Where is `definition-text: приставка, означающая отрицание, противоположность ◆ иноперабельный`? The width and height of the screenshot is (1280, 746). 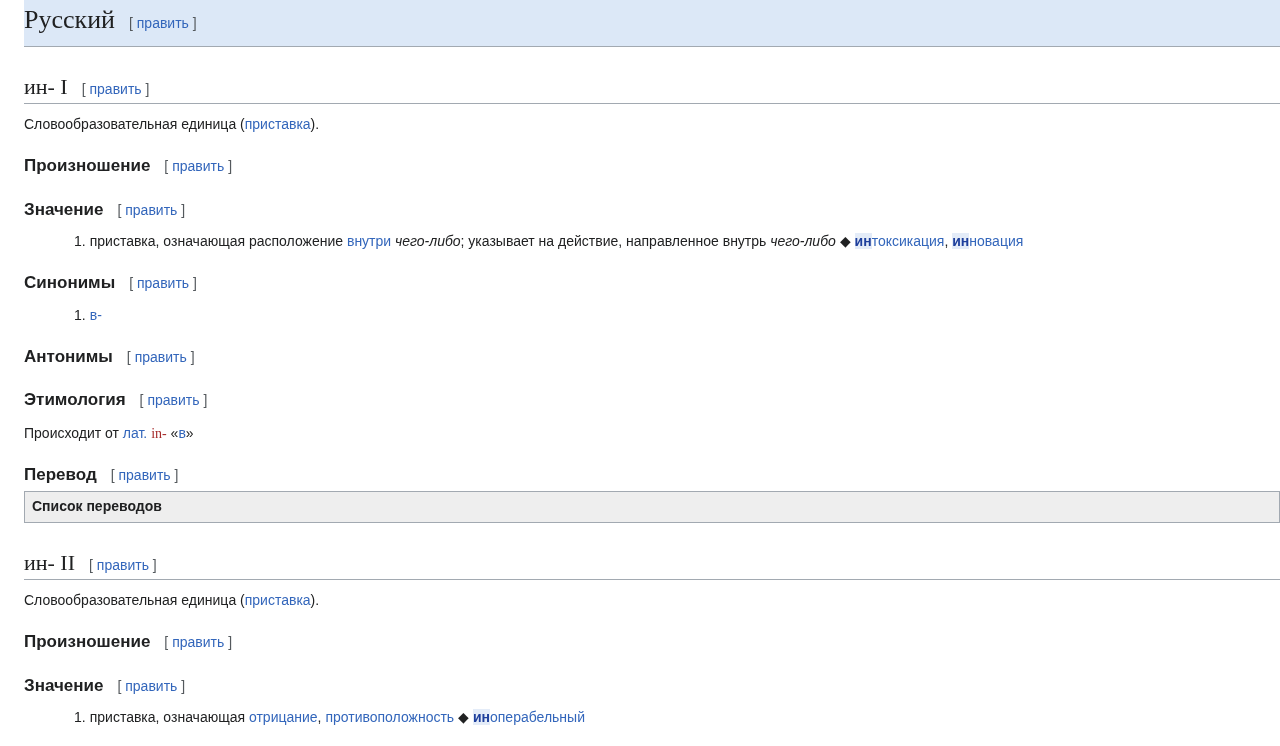 definition-text: приставка, означающая отрицание, противоположность ◆ иноперабельный is located at coordinates (337, 718).